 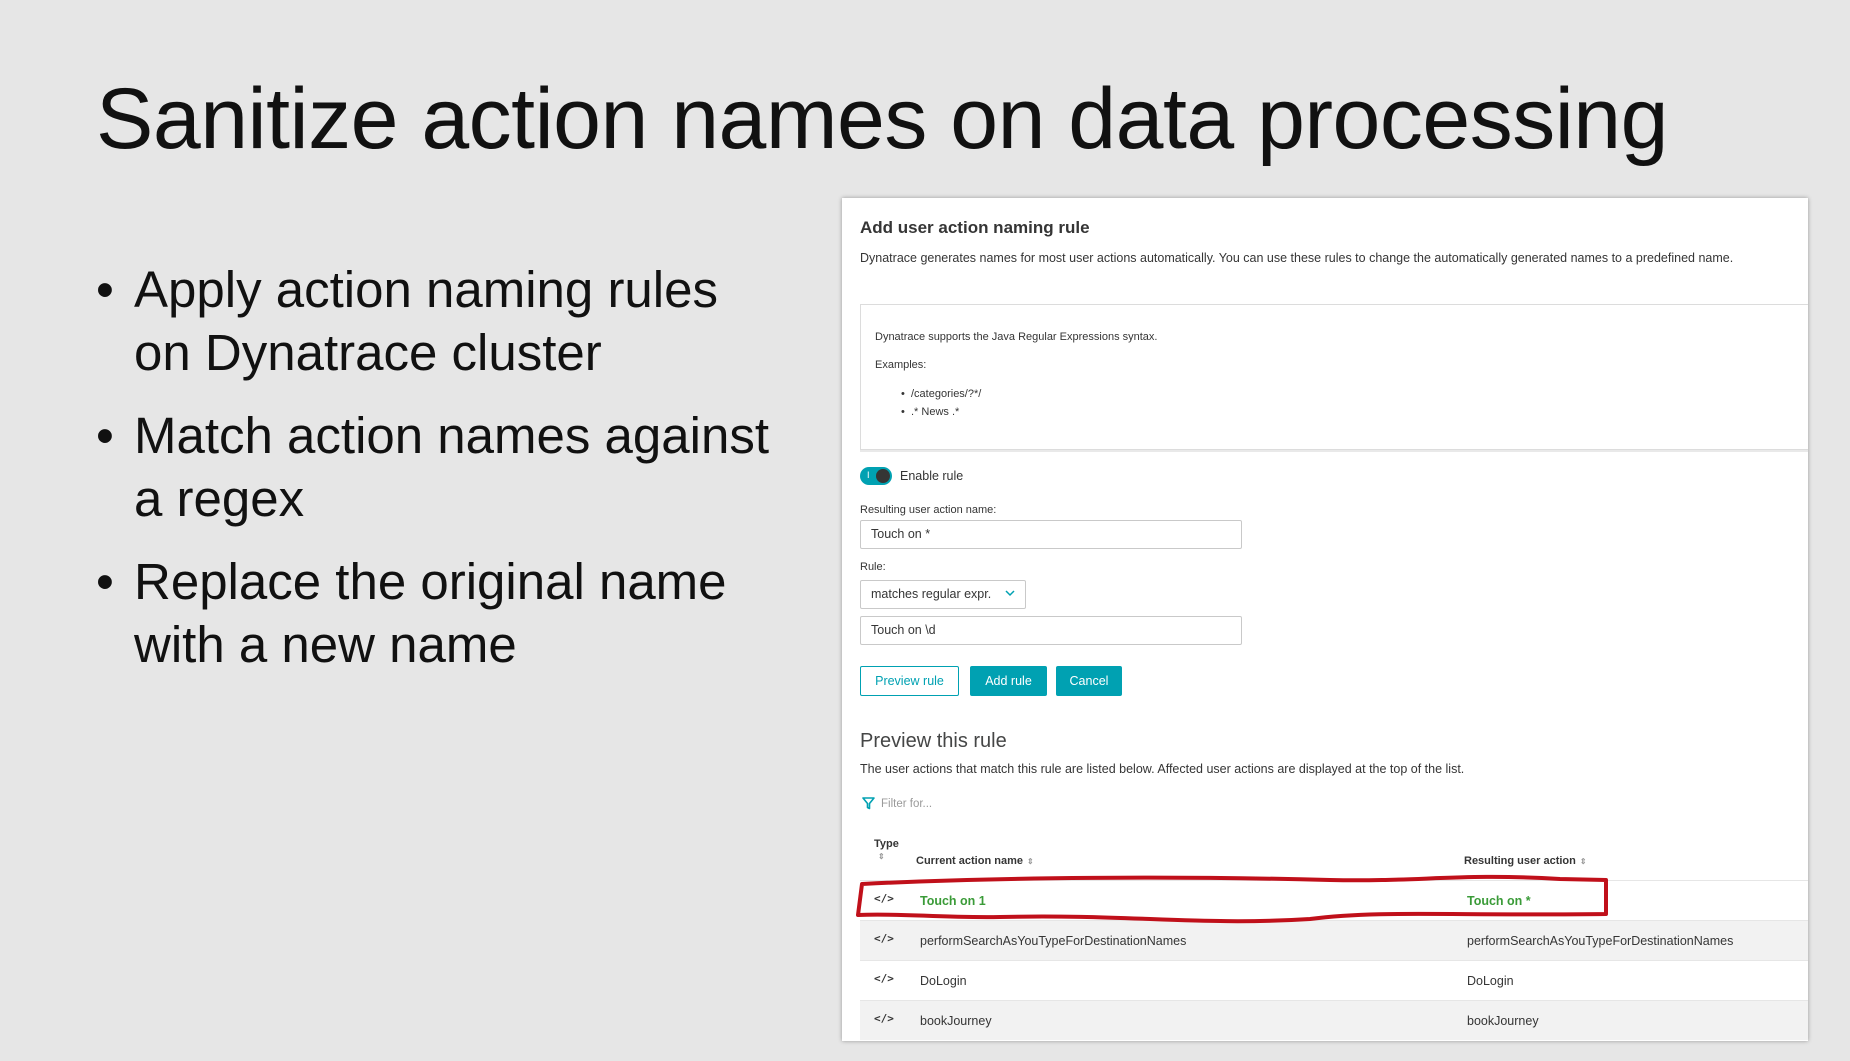 I want to click on preview-section-title: Preview this rule, so click(x=933, y=741).